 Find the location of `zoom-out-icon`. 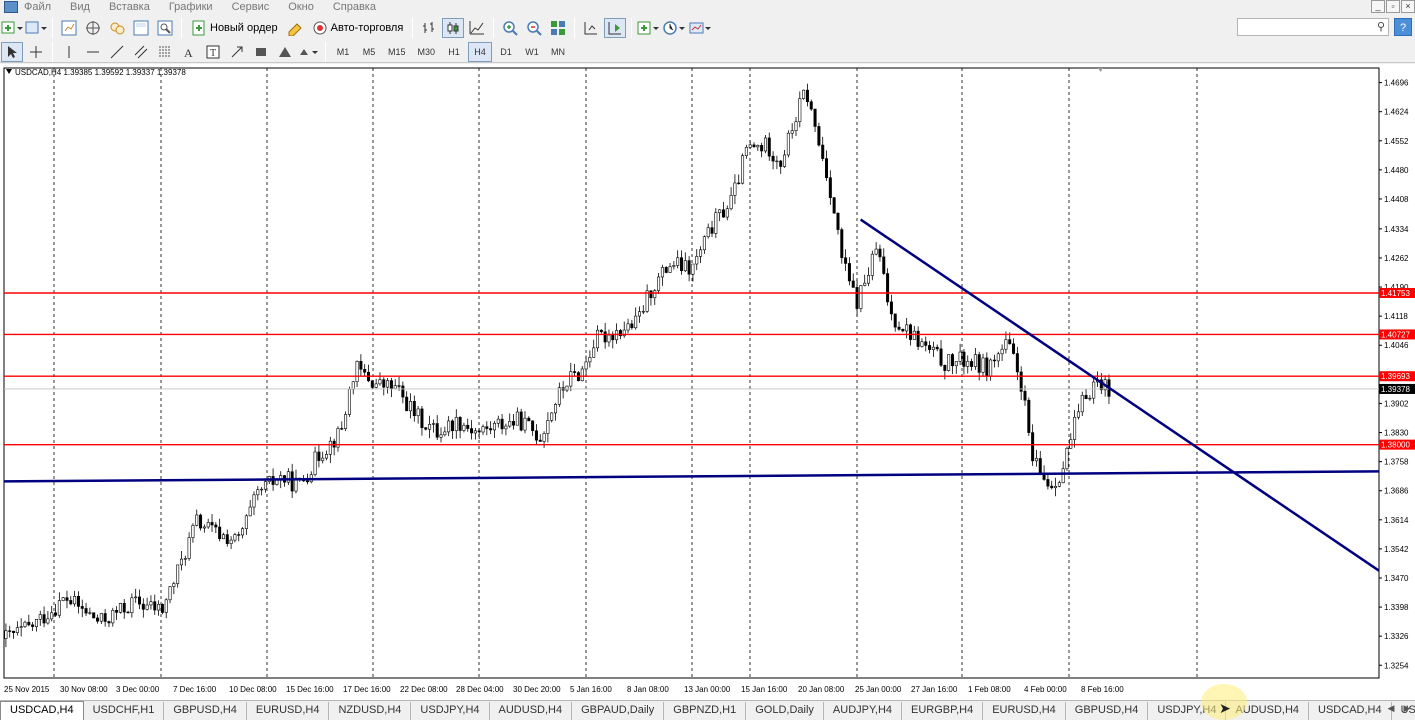

zoom-out-icon is located at coordinates (534, 28).